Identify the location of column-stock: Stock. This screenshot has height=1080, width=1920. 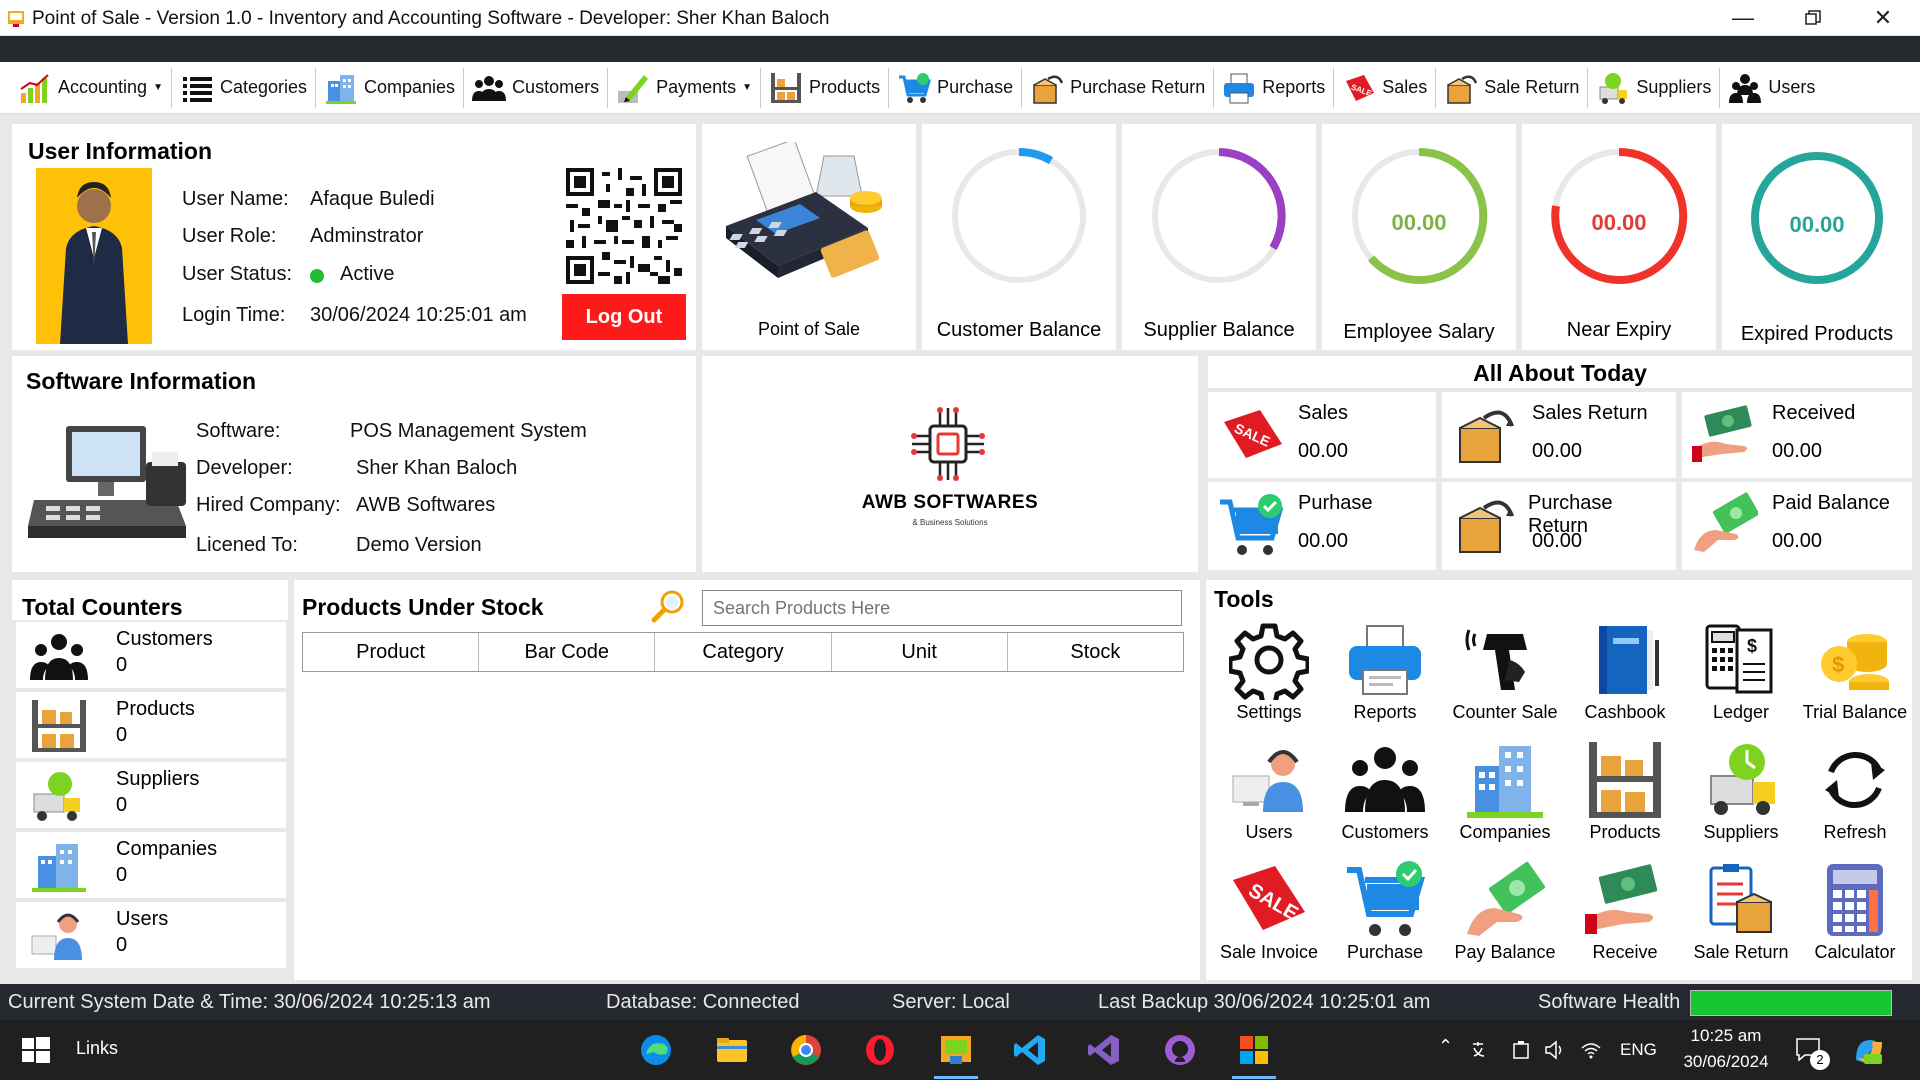
(1095, 652).